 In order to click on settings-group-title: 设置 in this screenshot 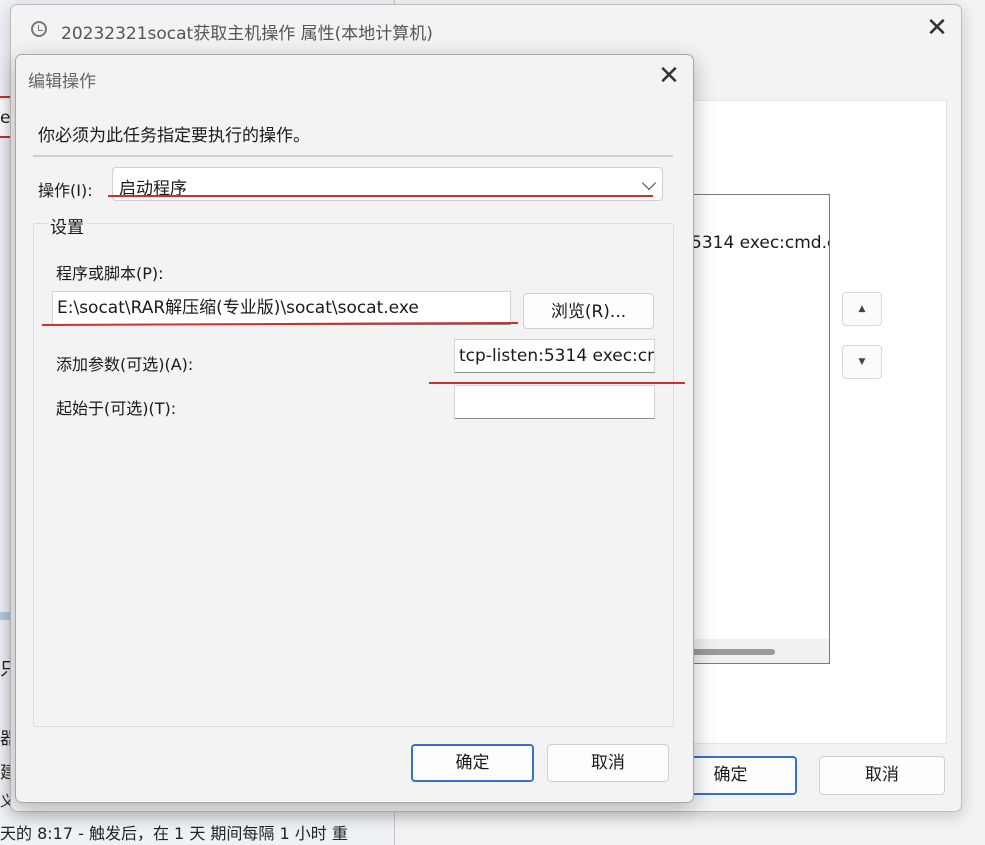, I will do `click(67, 225)`.